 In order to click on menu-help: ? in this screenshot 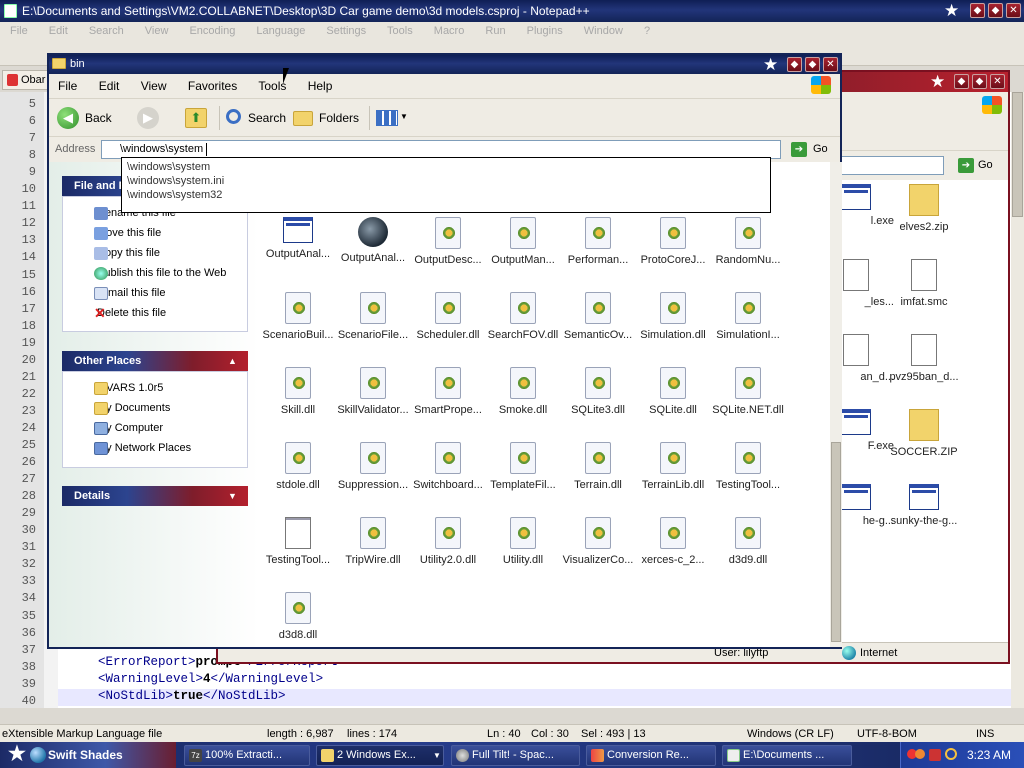, I will do `click(647, 31)`.